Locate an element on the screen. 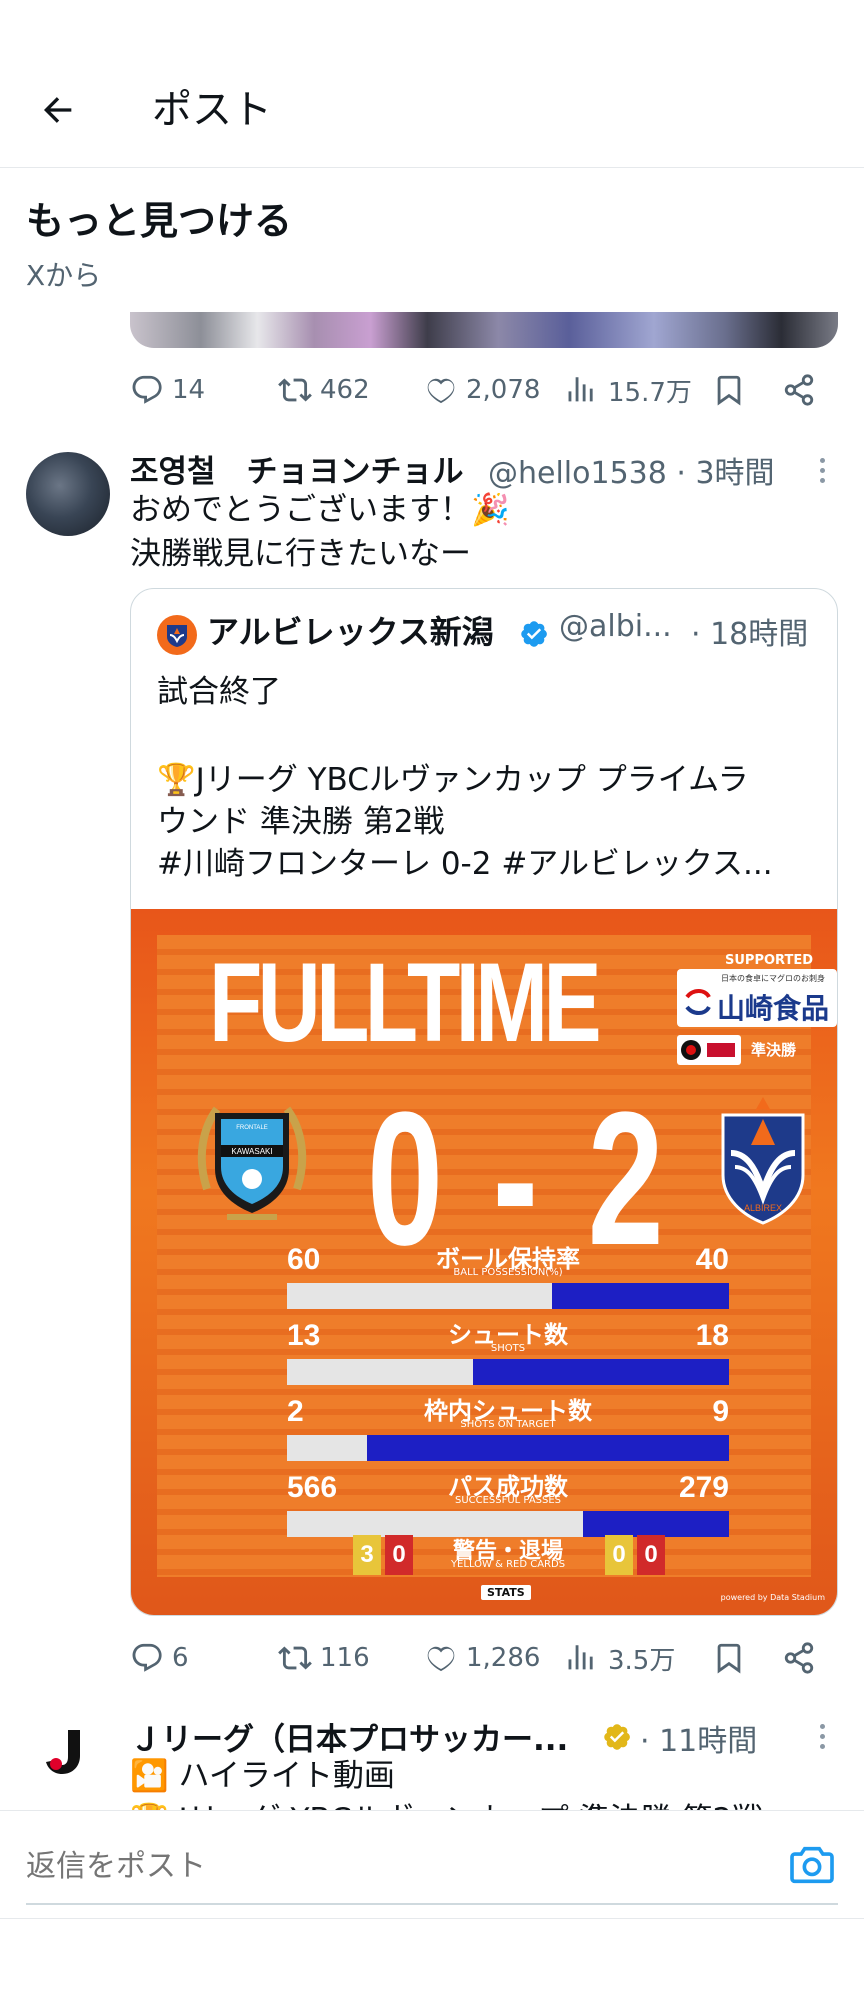 The width and height of the screenshot is (864, 2016). sponsor-mark-icon is located at coordinates (698, 1002).